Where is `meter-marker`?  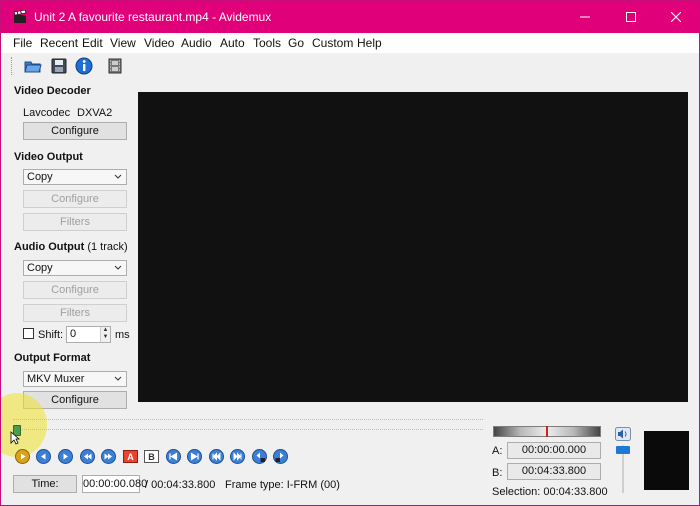
meter-marker is located at coordinates (547, 431).